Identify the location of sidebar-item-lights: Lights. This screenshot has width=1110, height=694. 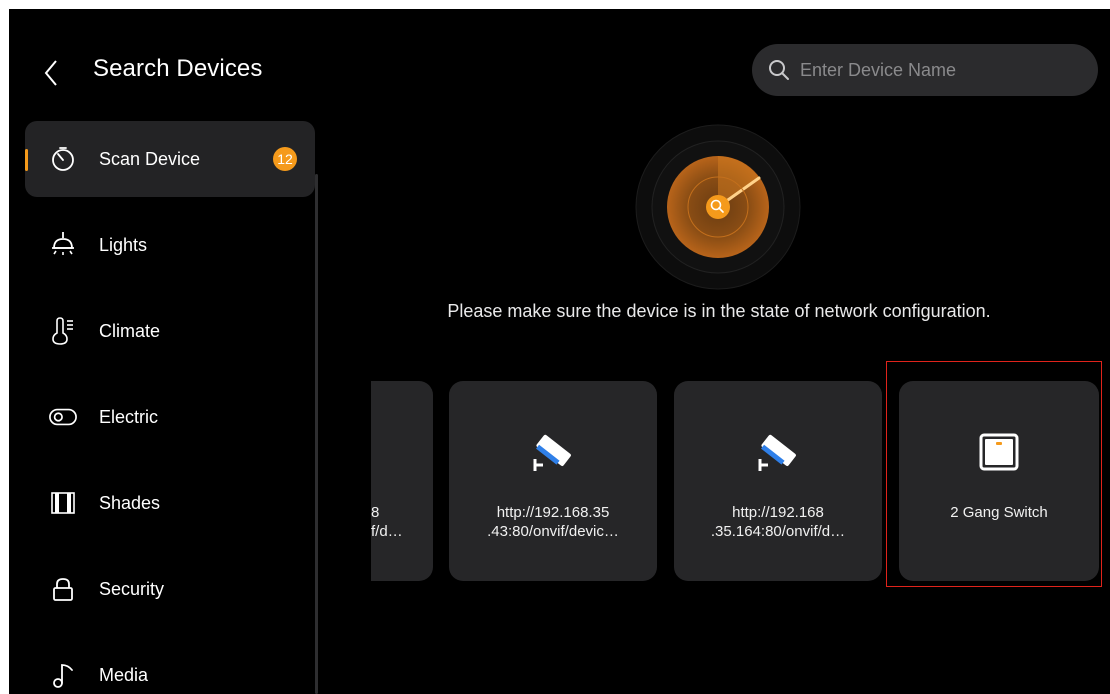
(170, 245).